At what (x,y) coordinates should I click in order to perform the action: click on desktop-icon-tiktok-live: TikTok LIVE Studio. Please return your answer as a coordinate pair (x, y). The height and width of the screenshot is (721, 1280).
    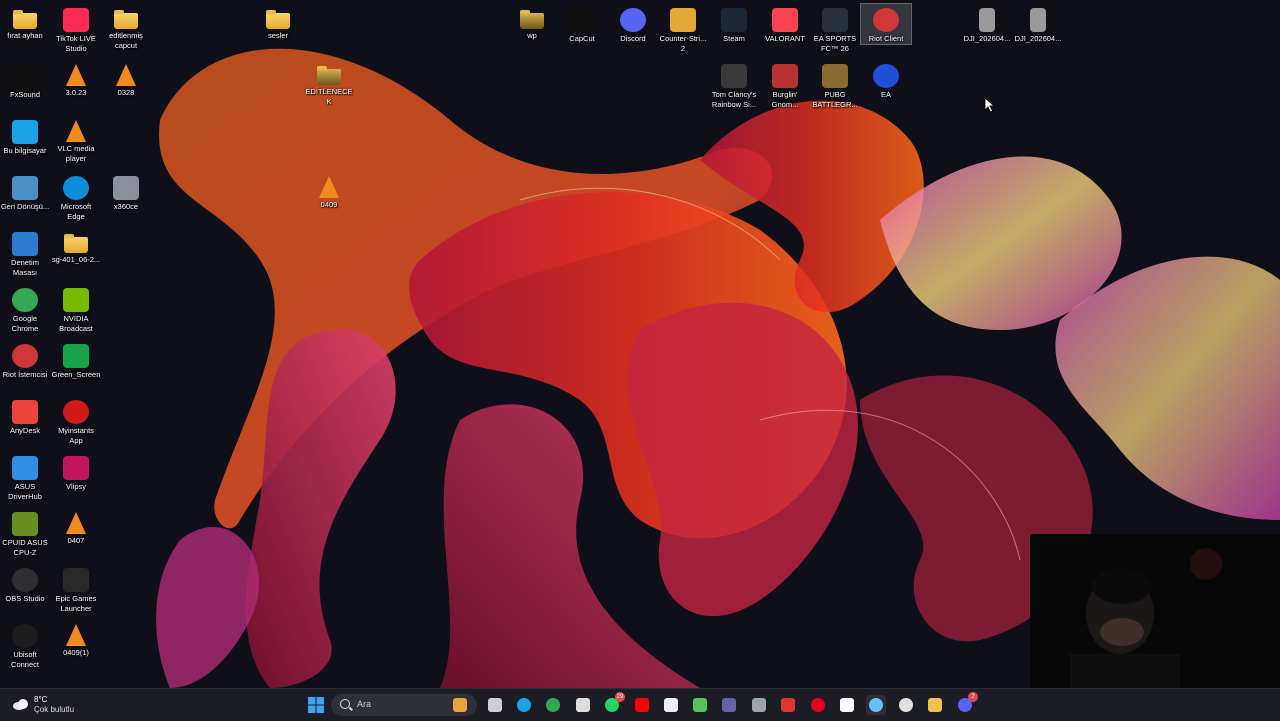
    Looking at the image, I should click on (76, 28).